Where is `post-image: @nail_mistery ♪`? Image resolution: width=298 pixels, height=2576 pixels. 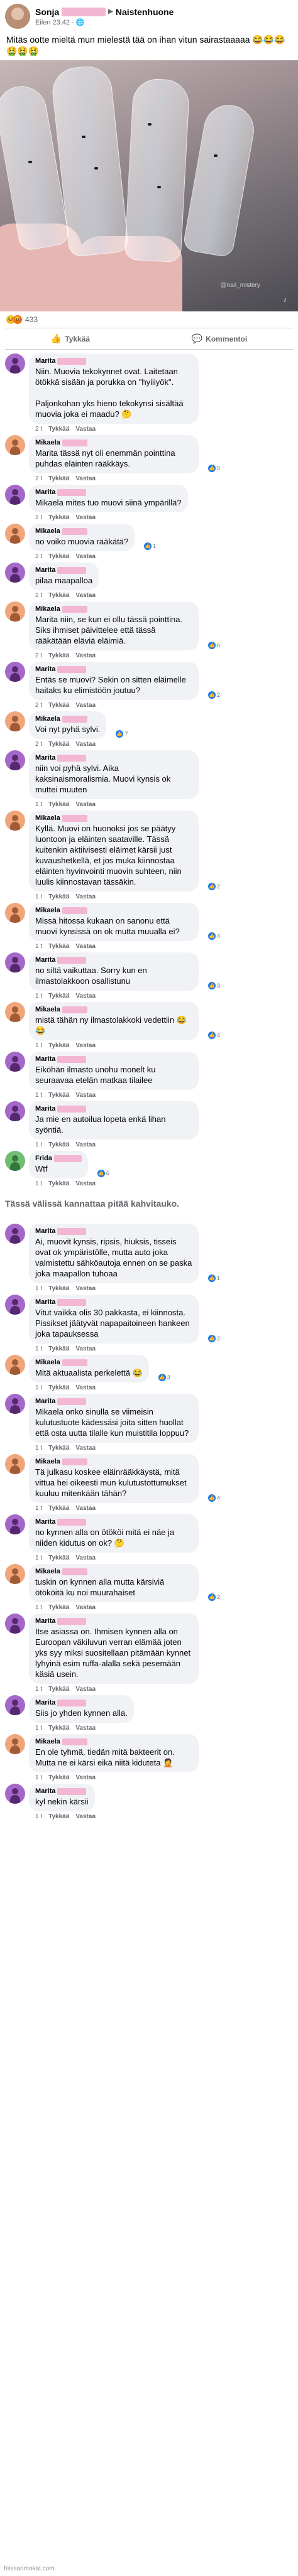
post-image: @nail_mistery ♪ is located at coordinates (149, 185).